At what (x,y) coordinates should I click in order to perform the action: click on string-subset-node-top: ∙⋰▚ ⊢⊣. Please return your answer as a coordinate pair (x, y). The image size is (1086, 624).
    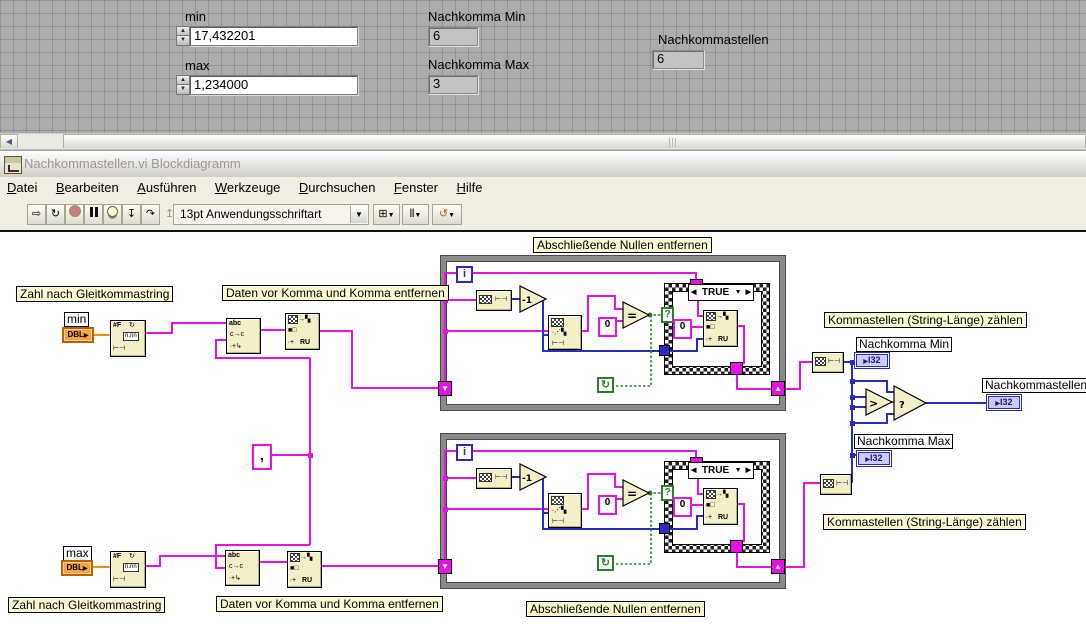
    Looking at the image, I should click on (565, 332).